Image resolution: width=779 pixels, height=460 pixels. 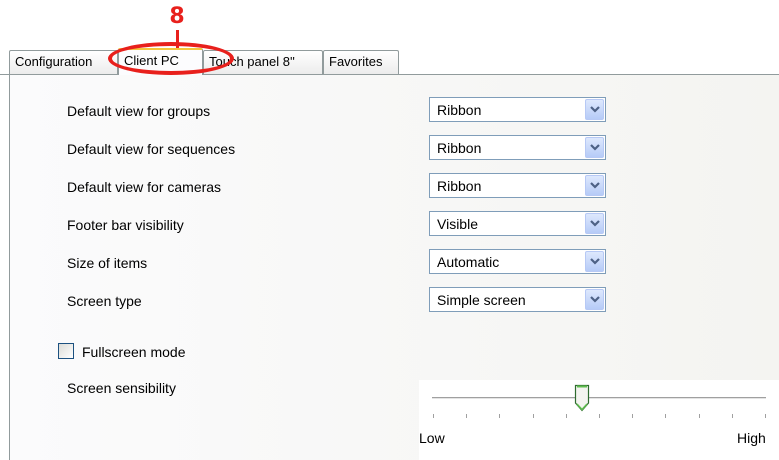 What do you see at coordinates (151, 149) in the screenshot?
I see `default-view-sequences-label: Default view for sequences` at bounding box center [151, 149].